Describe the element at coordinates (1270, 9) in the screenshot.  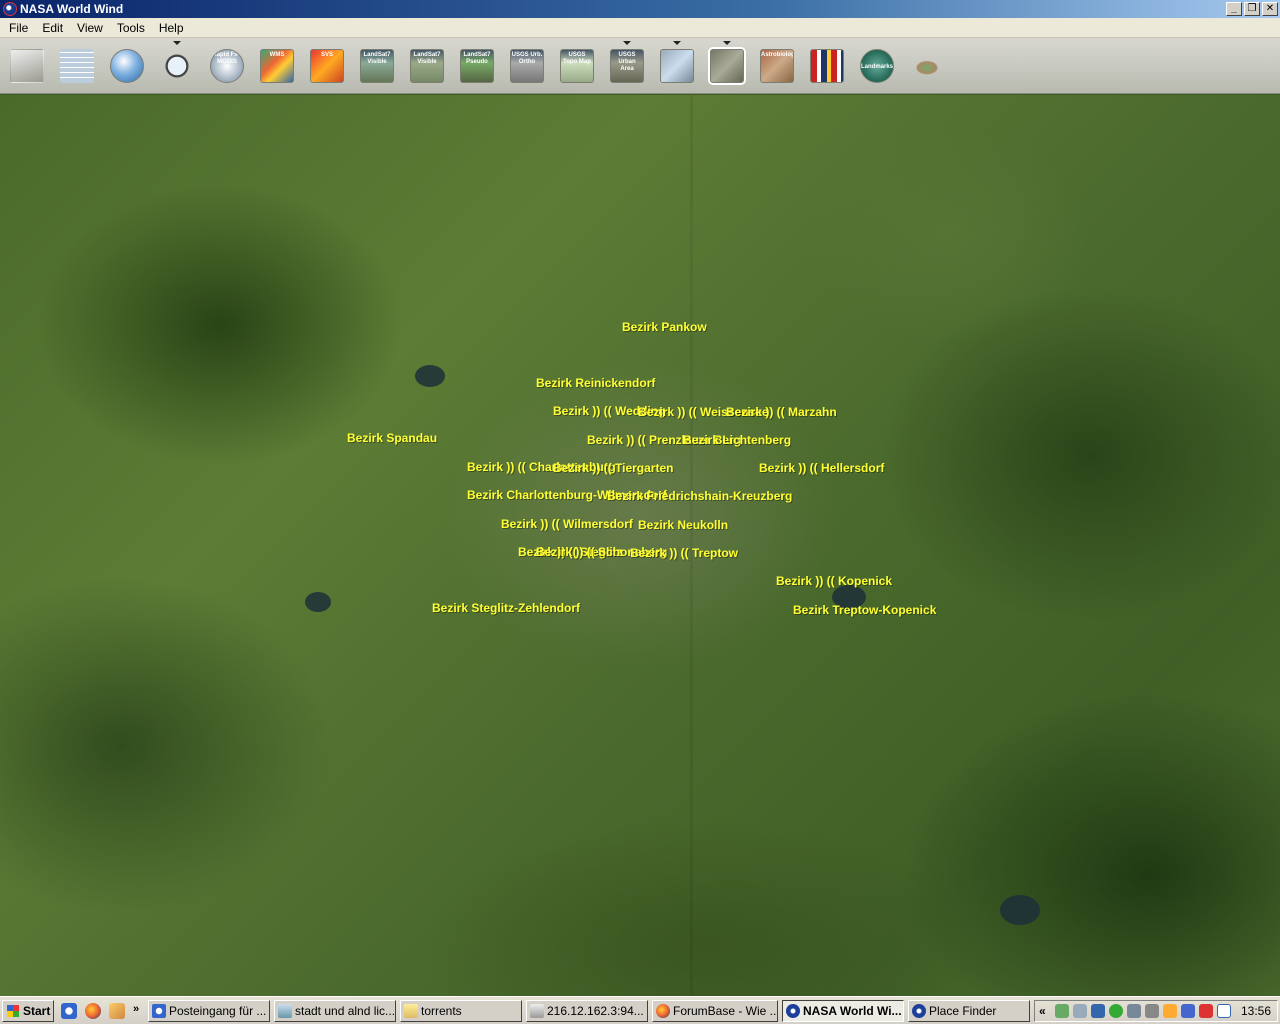
I see `close-button: ✕` at that location.